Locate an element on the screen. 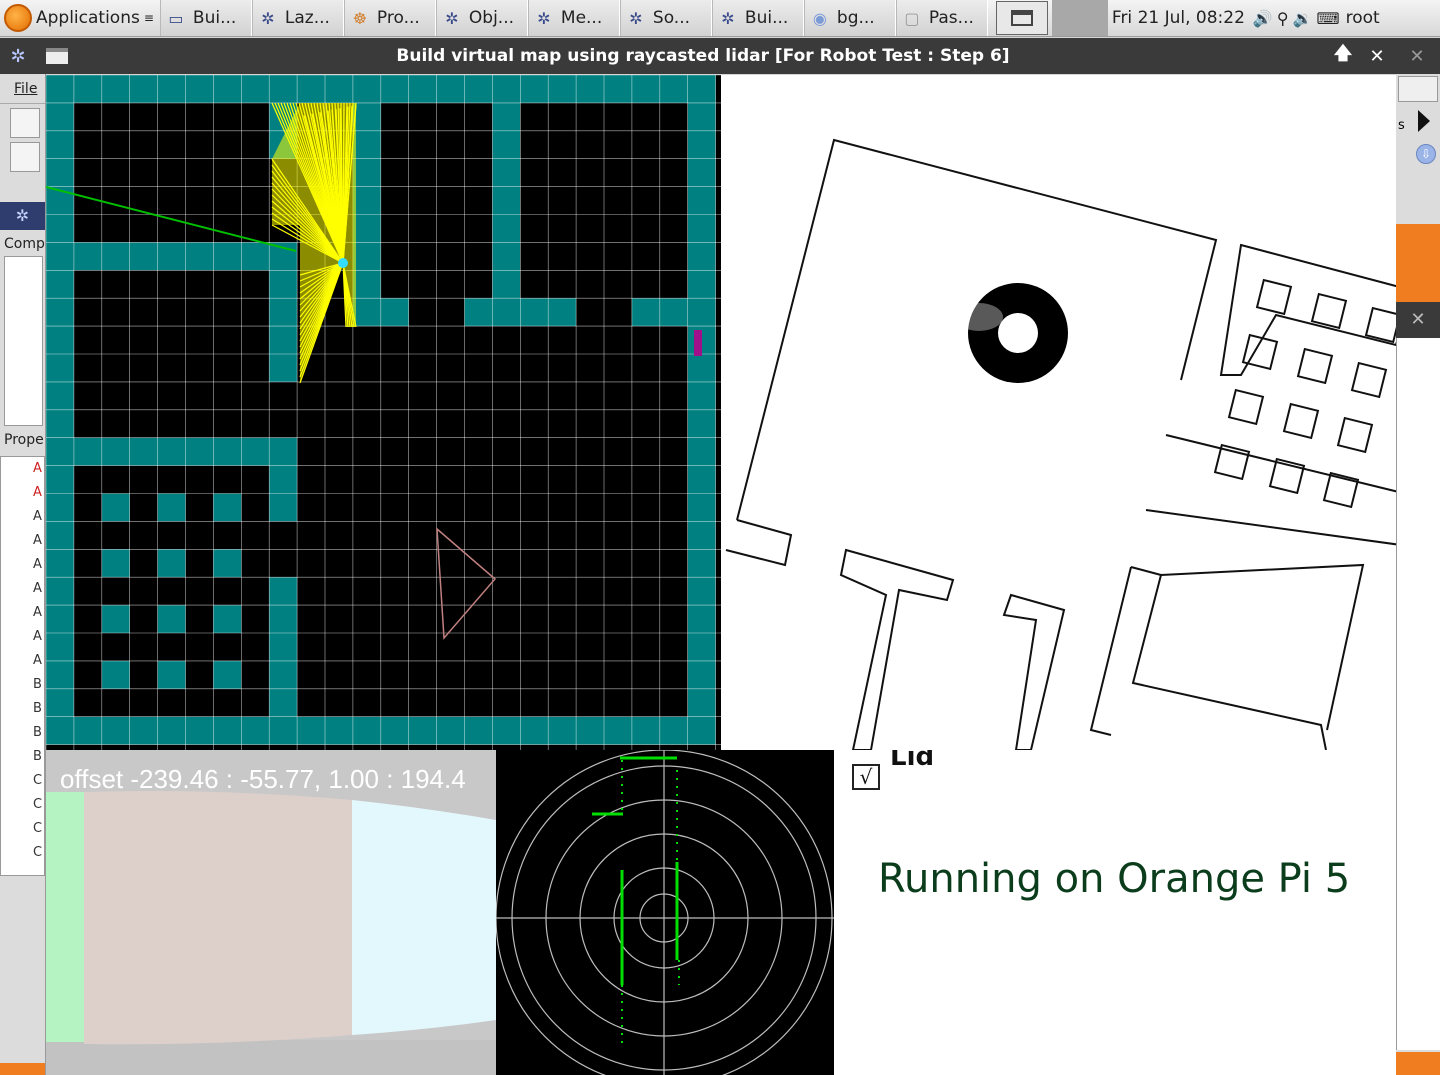 This screenshot has width=1440, height=1075. applications-label: Applications is located at coordinates (88, 18).